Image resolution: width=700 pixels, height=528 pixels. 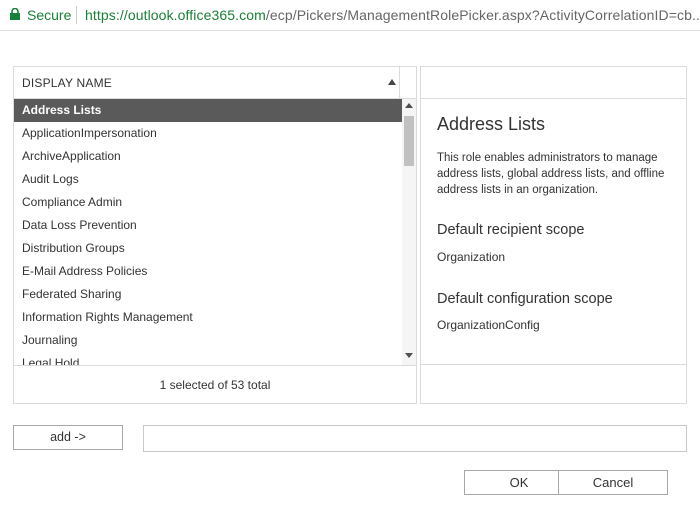 What do you see at coordinates (208, 340) in the screenshot?
I see `list-item: Journaling` at bounding box center [208, 340].